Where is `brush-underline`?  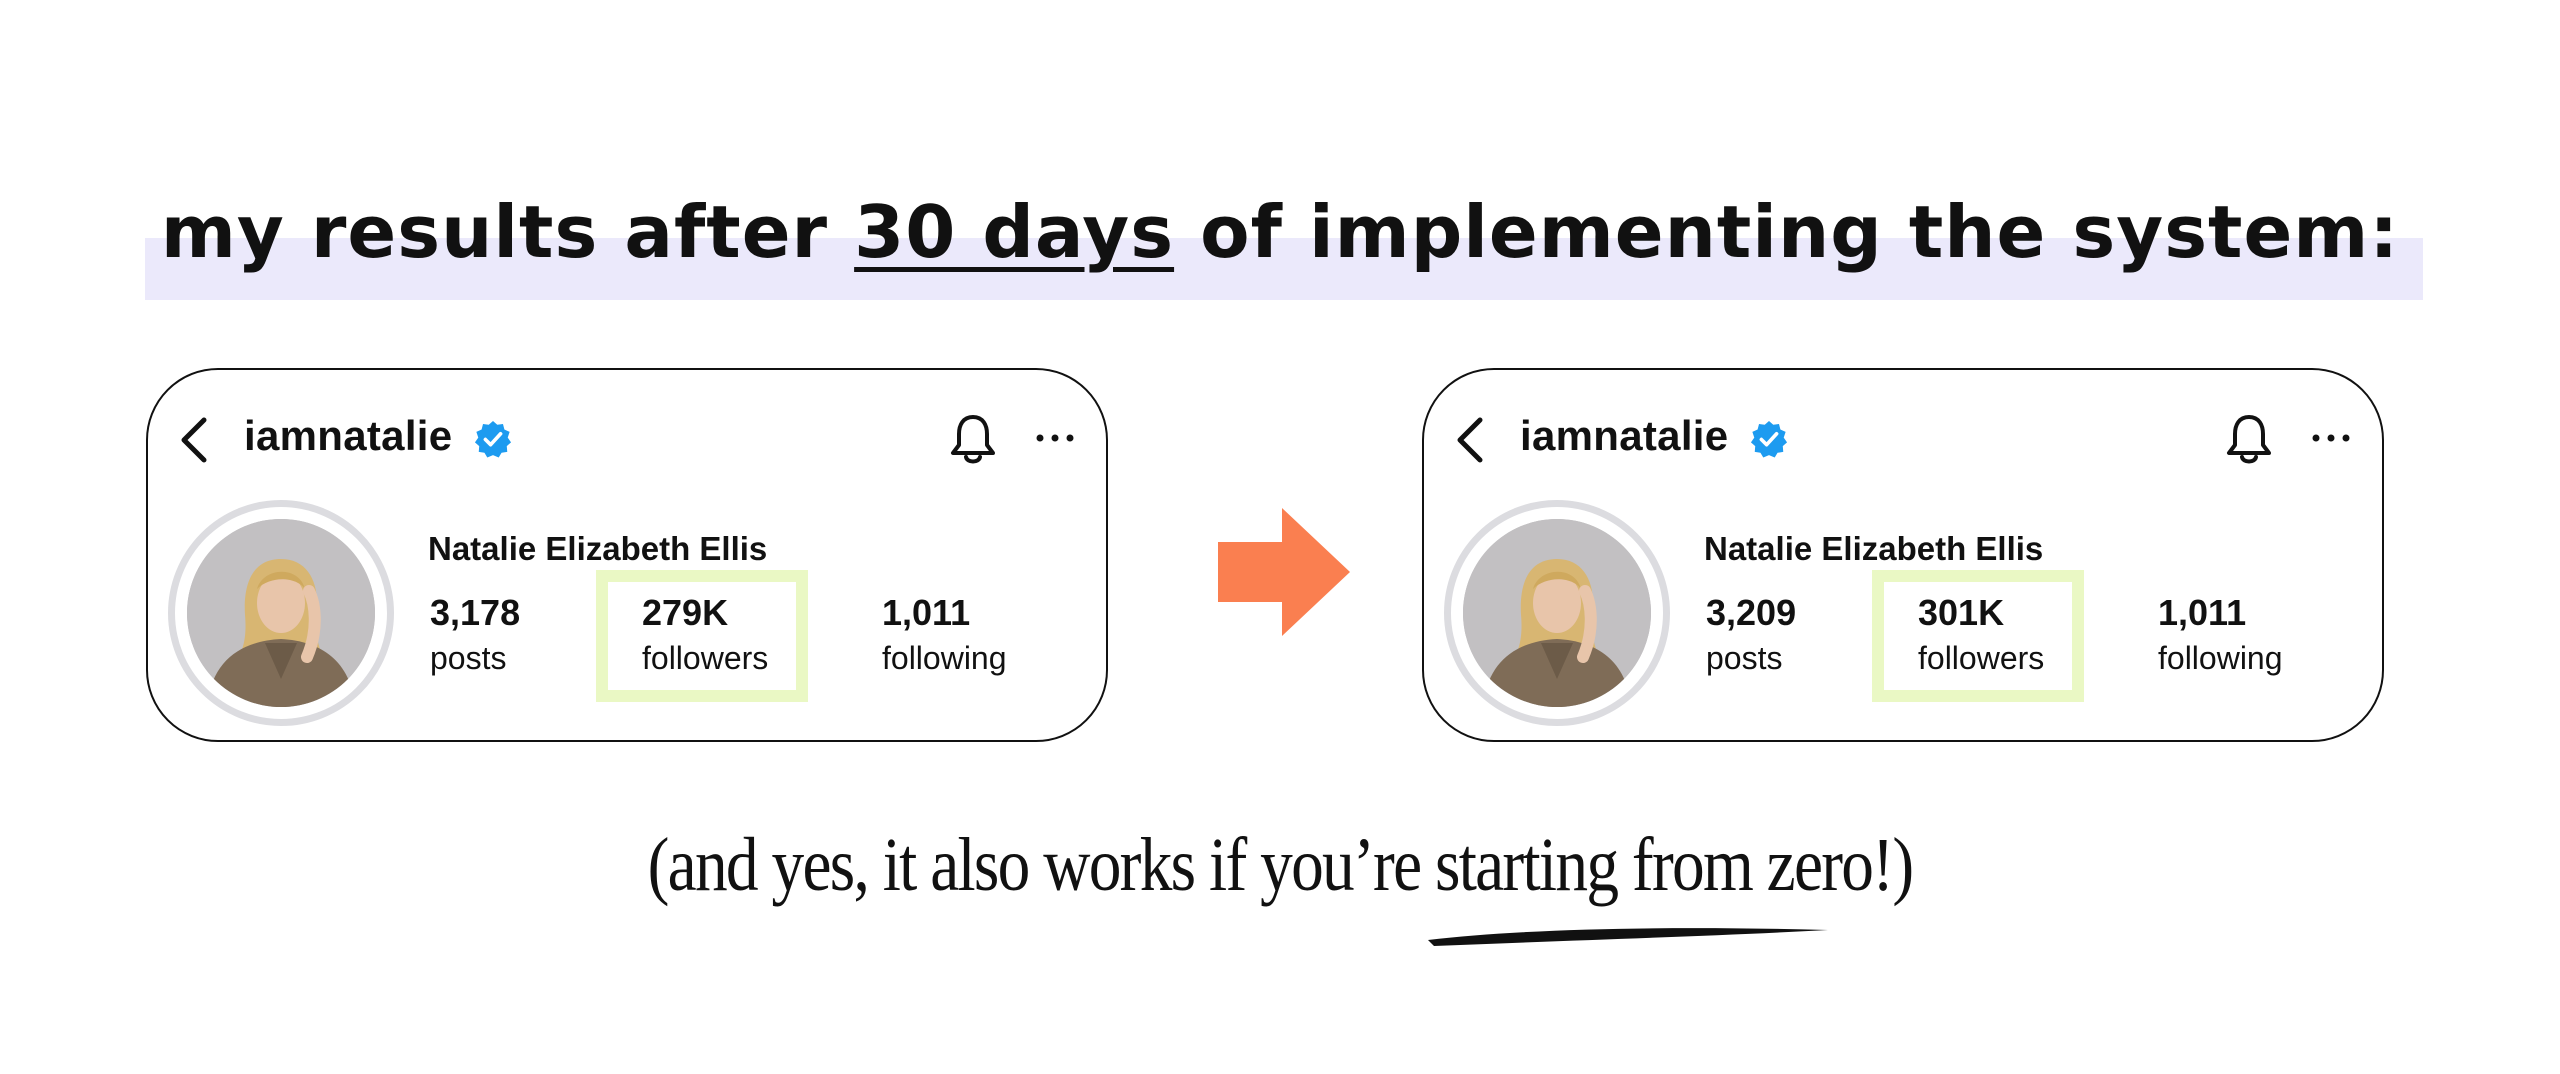 brush-underline is located at coordinates (1628, 937).